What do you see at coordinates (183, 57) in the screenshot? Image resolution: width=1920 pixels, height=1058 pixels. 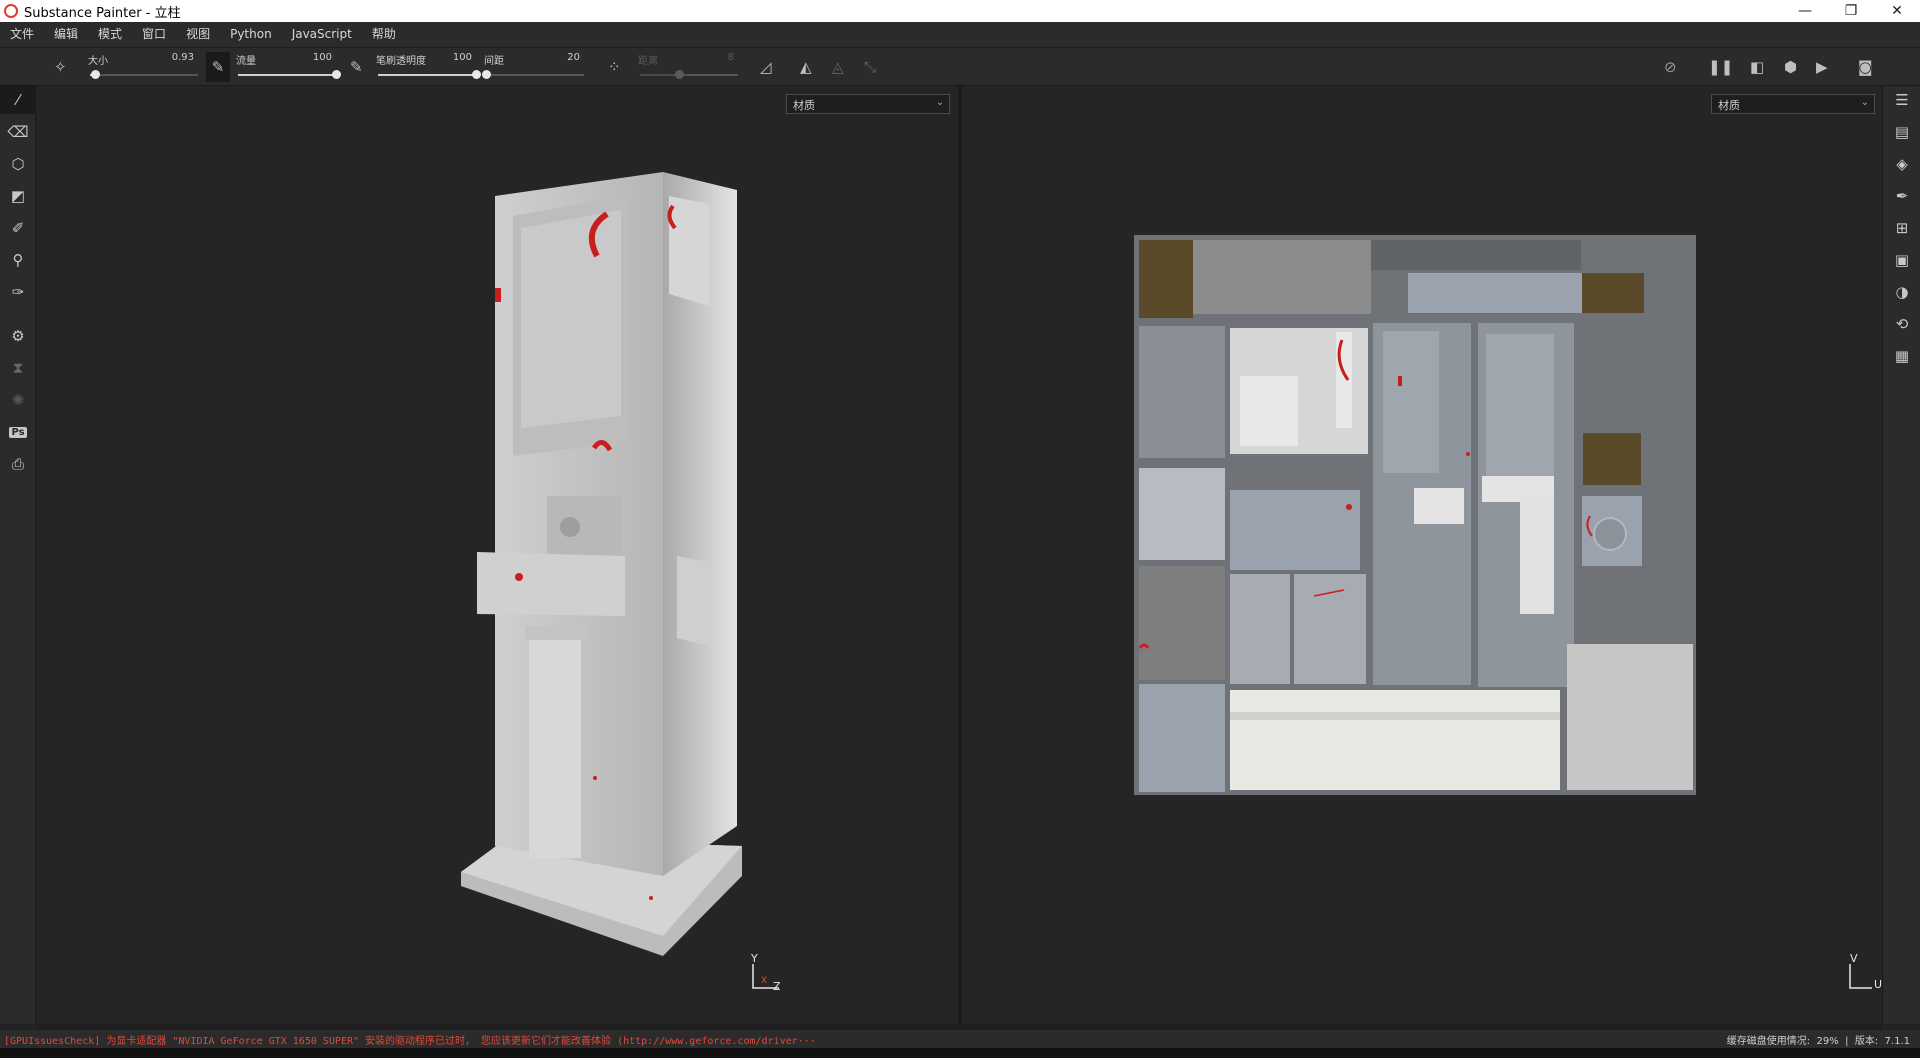 I see `size-value: 0.93` at bounding box center [183, 57].